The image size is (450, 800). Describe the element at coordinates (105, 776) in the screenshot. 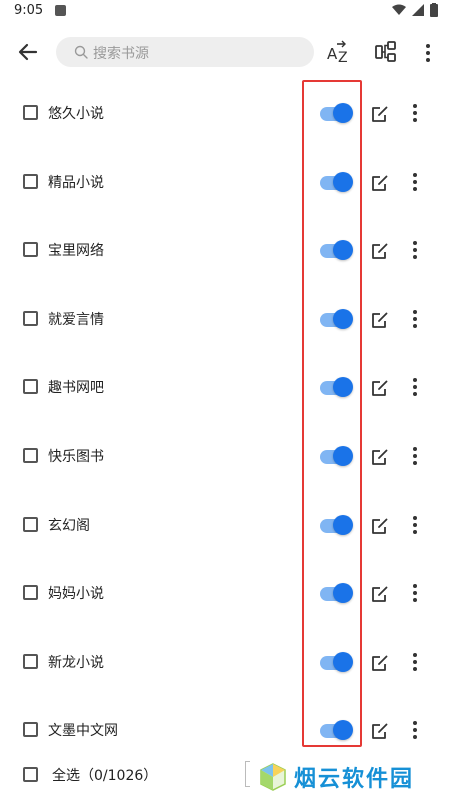

I see `select-all-label: 全选（0/1026）` at that location.